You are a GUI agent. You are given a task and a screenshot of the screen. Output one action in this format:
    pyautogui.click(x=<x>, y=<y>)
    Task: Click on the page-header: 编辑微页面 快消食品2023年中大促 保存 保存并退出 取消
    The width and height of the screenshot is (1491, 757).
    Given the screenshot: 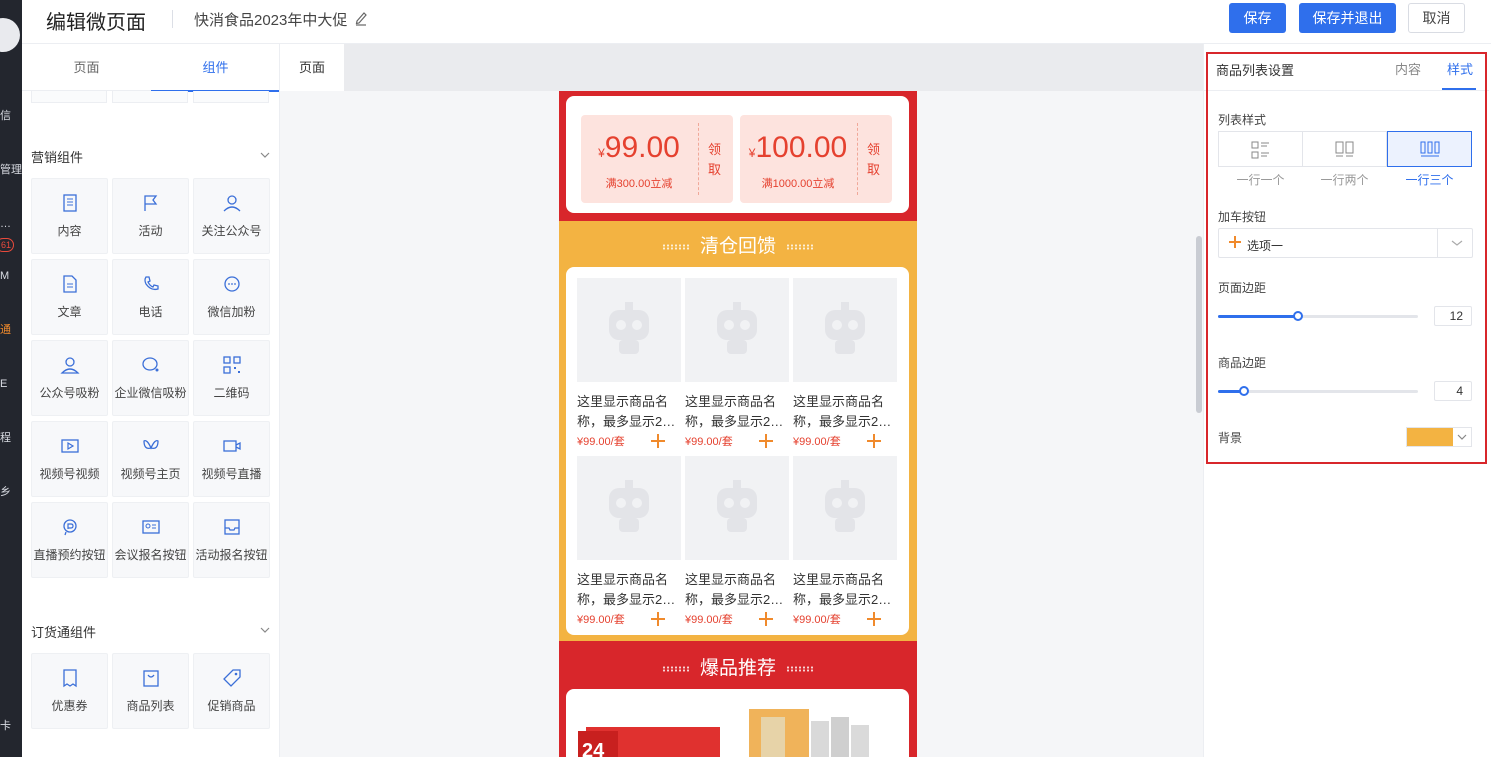 What is the action you would take?
    pyautogui.click(x=756, y=22)
    